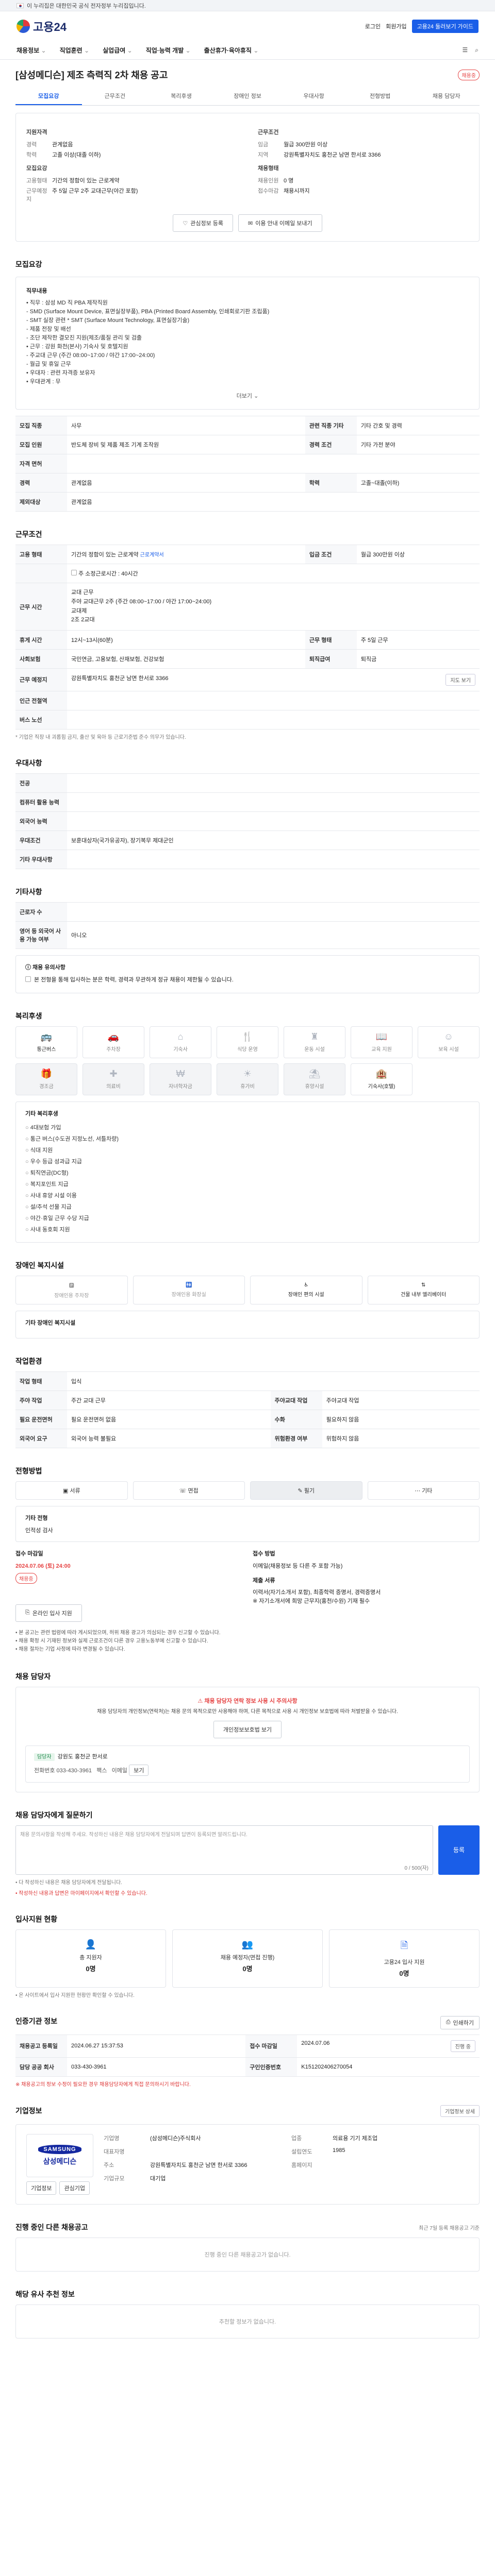 This screenshot has height=2576, width=495. Describe the element at coordinates (396, 26) in the screenshot. I see `signup-link: 회원가입` at that location.